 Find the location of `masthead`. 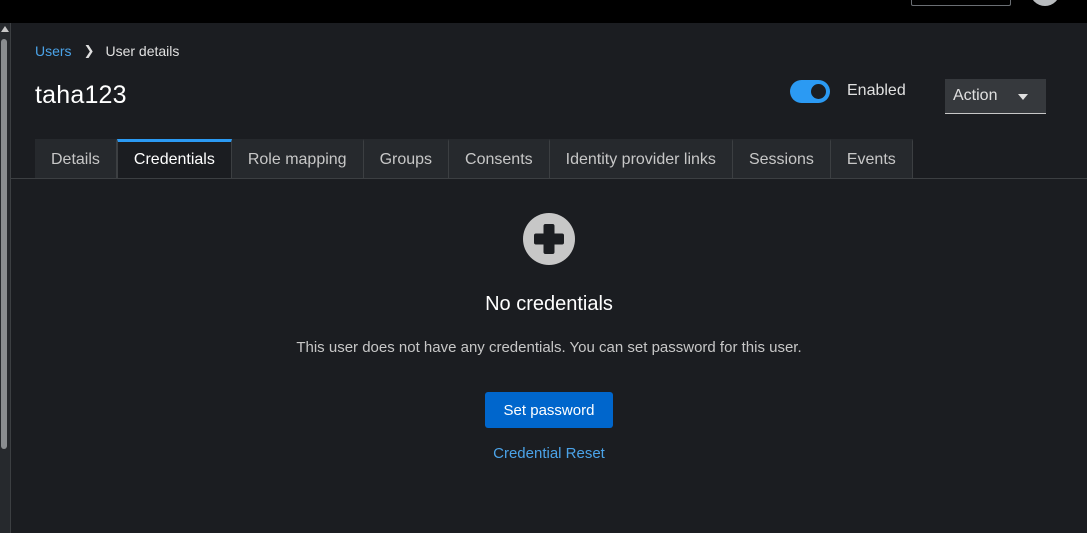

masthead is located at coordinates (543, 11).